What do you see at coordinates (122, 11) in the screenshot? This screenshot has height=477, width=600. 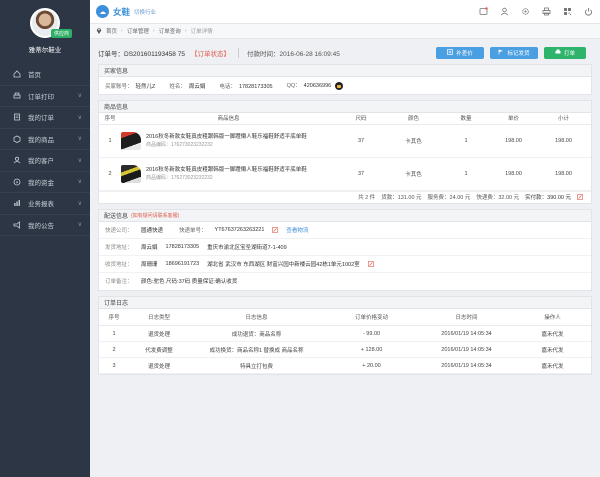 I see `brand-name: 女鞋` at bounding box center [122, 11].